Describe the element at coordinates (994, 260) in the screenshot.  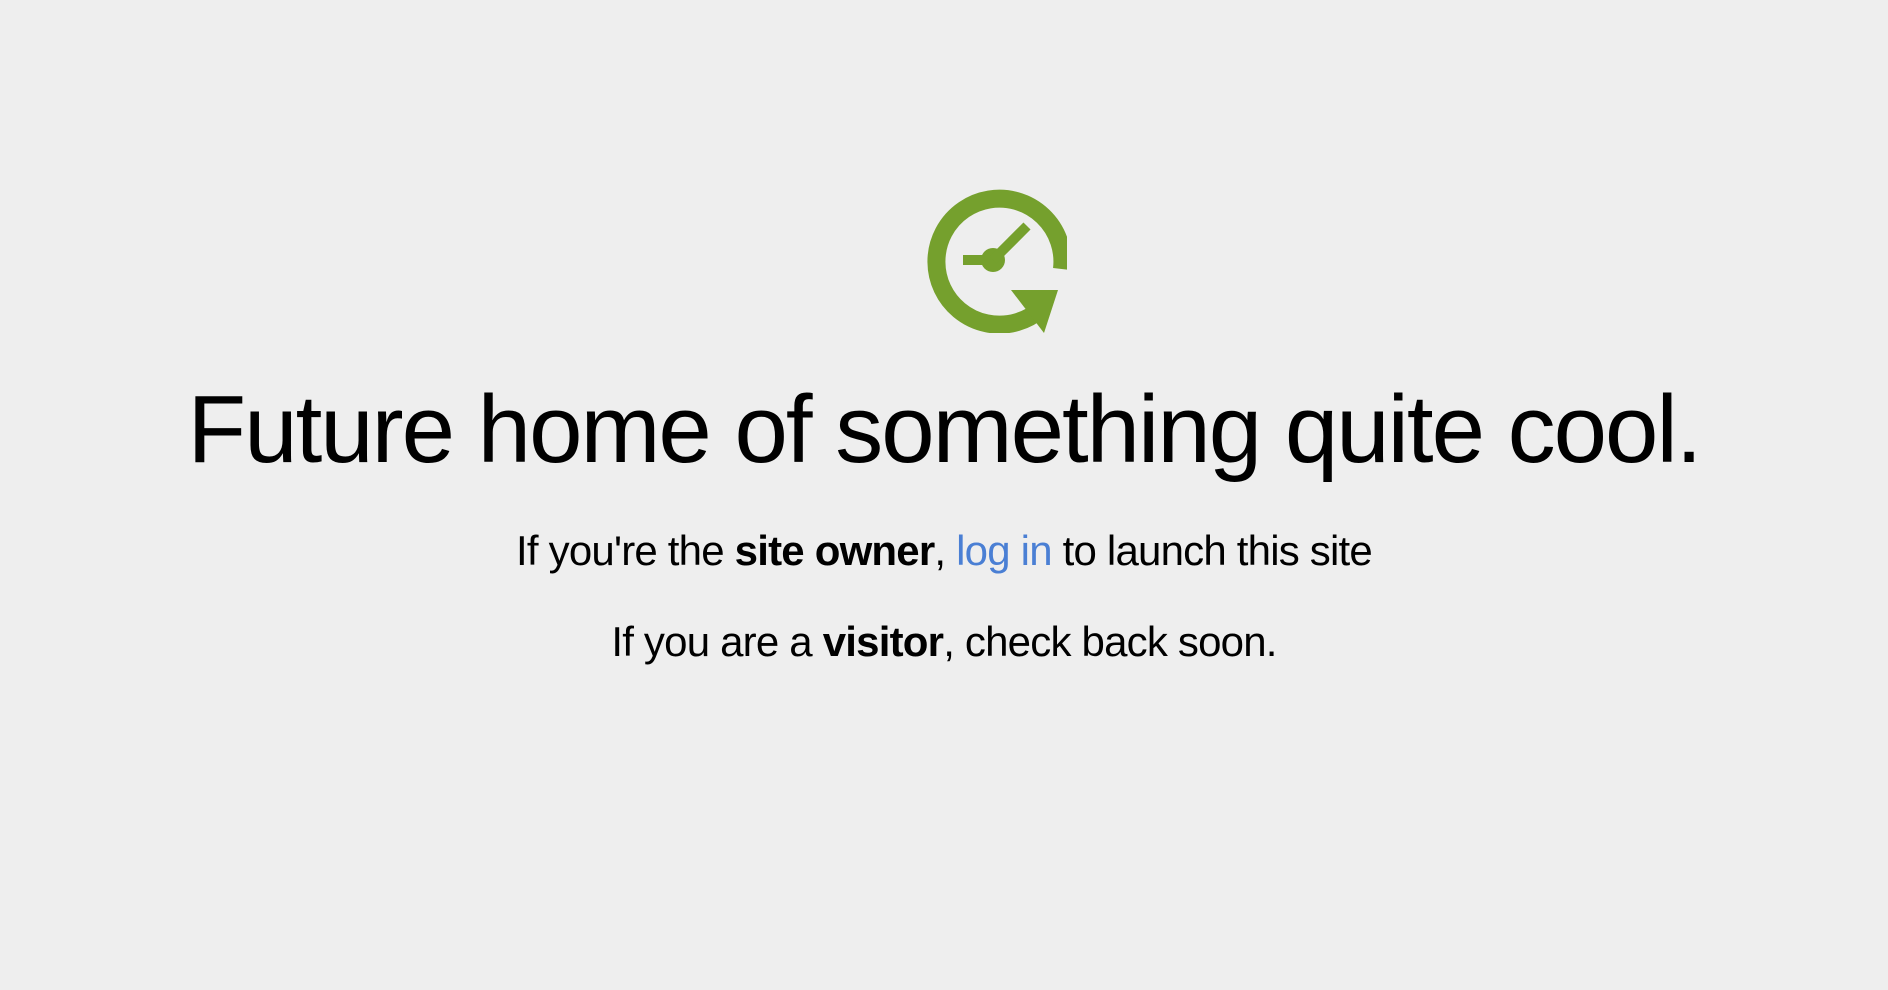
I see `clock-refresh-icon` at that location.